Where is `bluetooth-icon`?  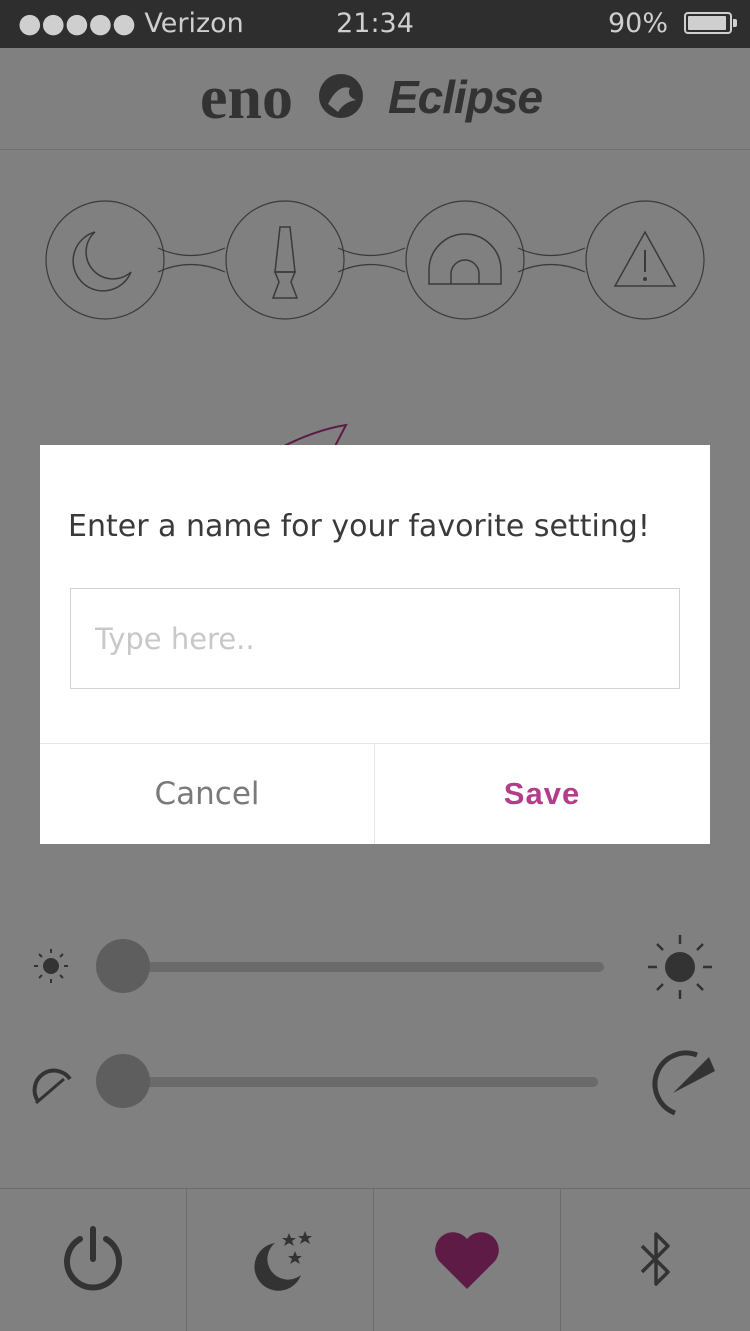 bluetooth-icon is located at coordinates (655, 1259).